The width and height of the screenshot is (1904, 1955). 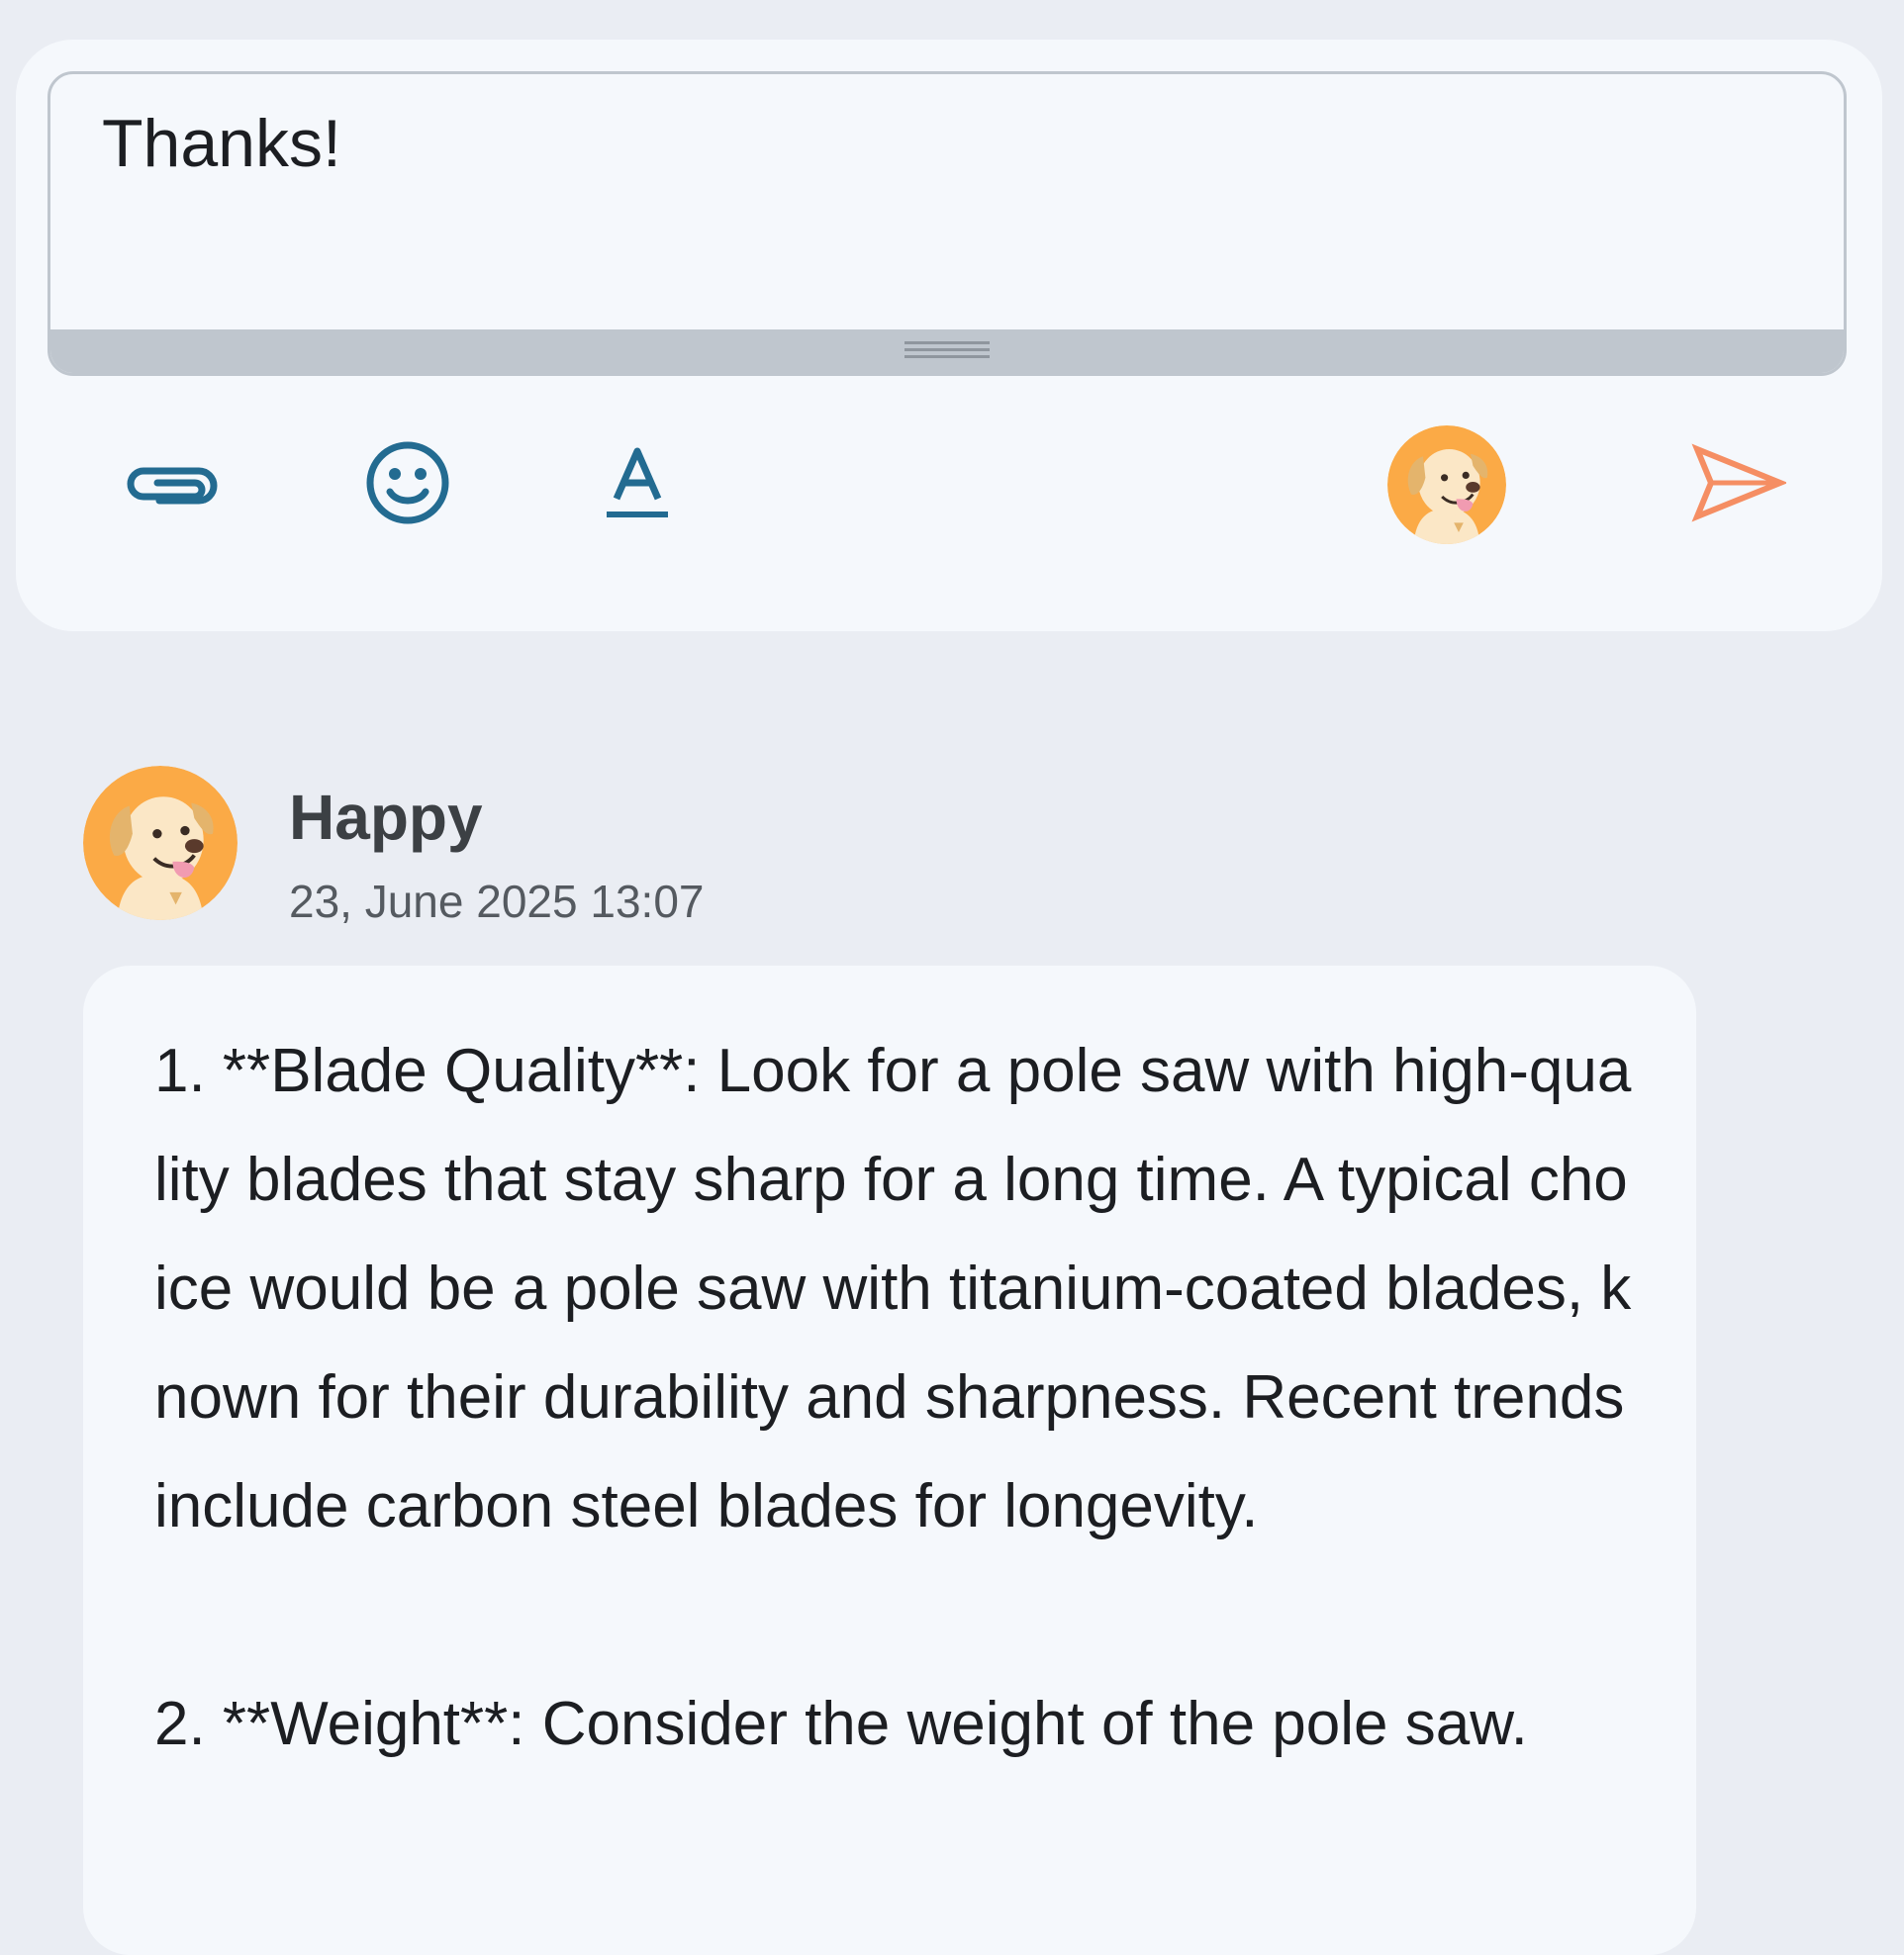 I want to click on paperclip-icon, so click(x=169, y=485).